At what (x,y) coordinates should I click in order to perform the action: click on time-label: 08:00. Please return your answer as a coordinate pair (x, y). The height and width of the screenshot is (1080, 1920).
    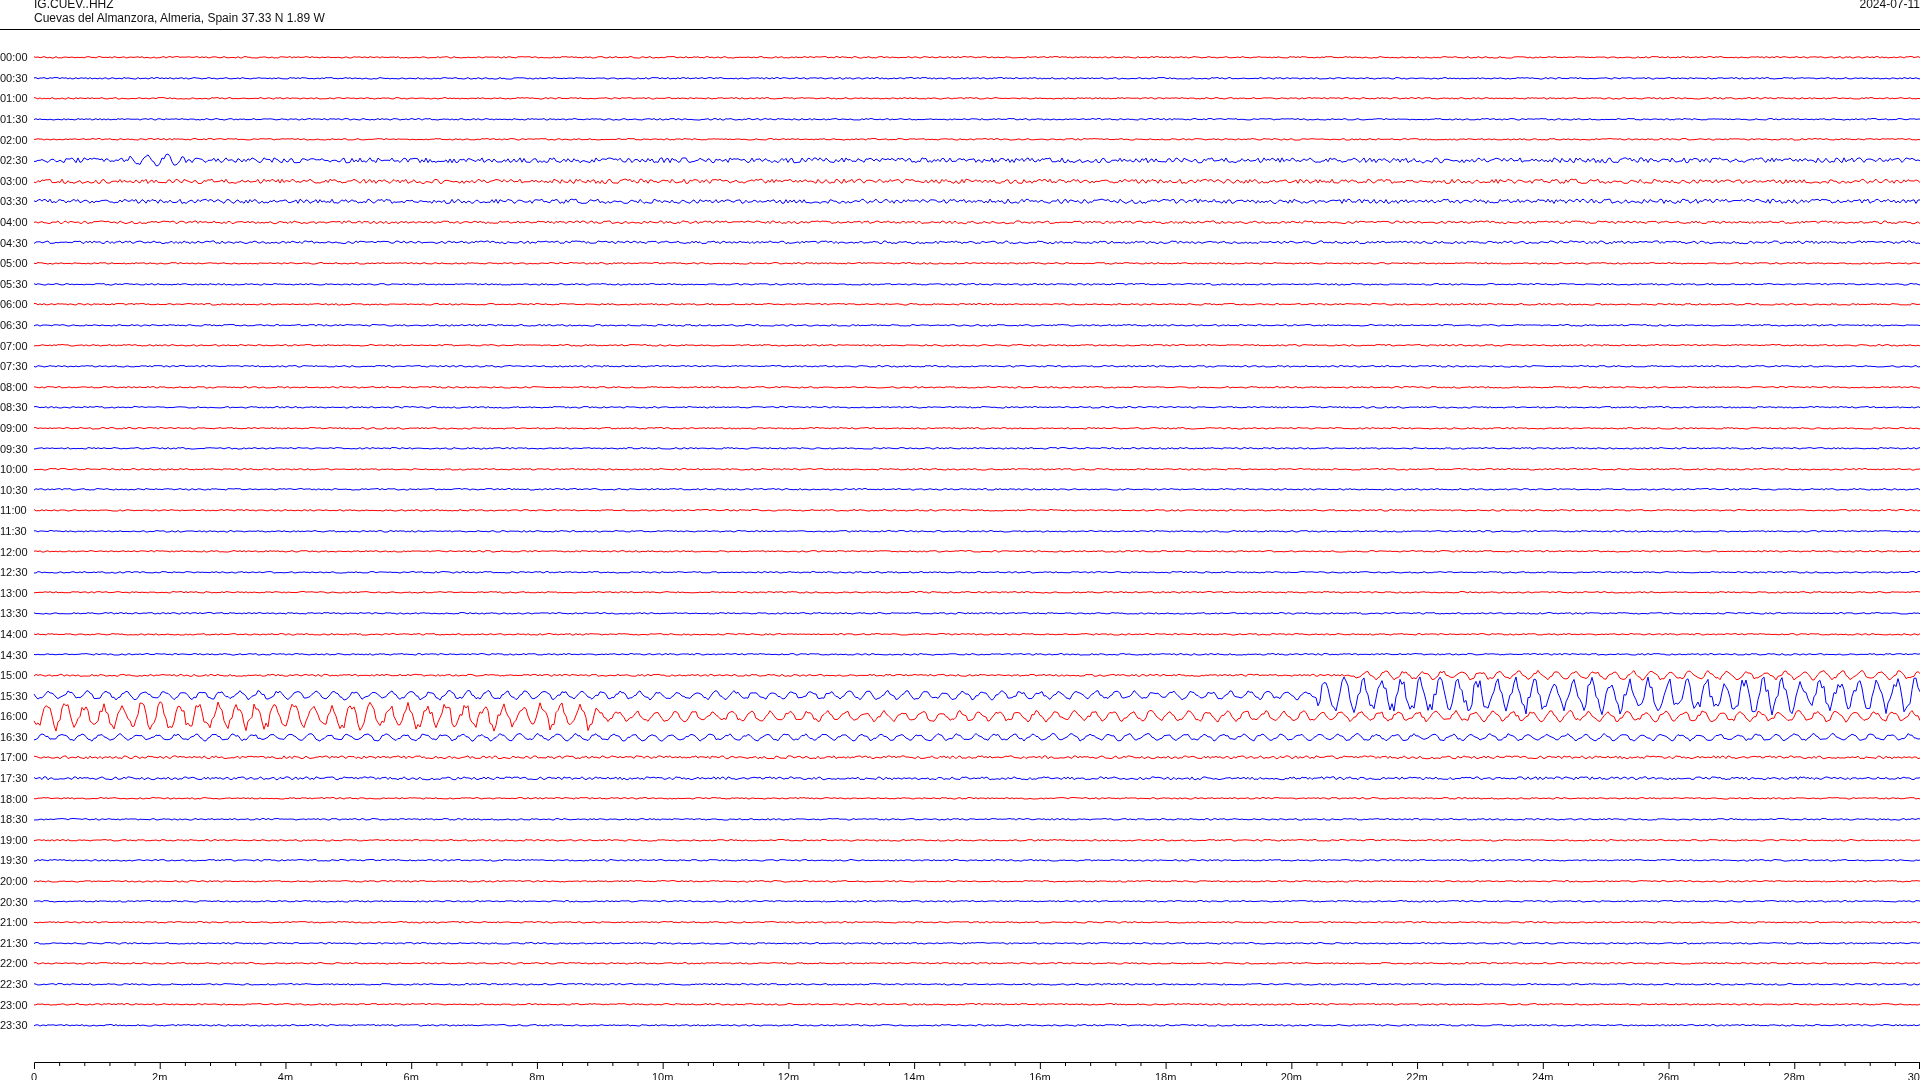
    Looking at the image, I should click on (14, 386).